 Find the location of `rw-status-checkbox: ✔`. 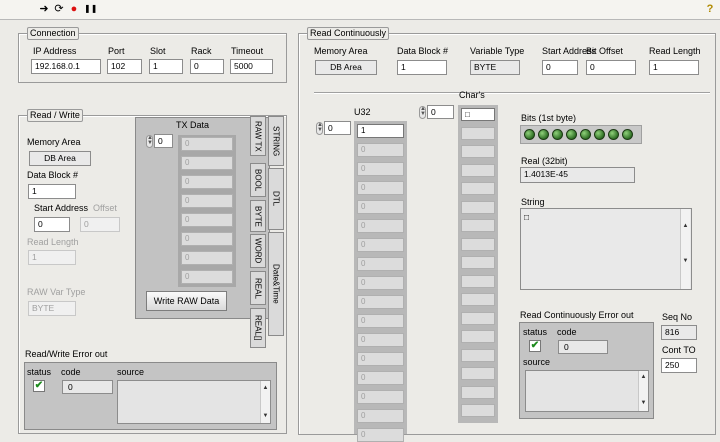

rw-status-checkbox: ✔ is located at coordinates (39, 386).